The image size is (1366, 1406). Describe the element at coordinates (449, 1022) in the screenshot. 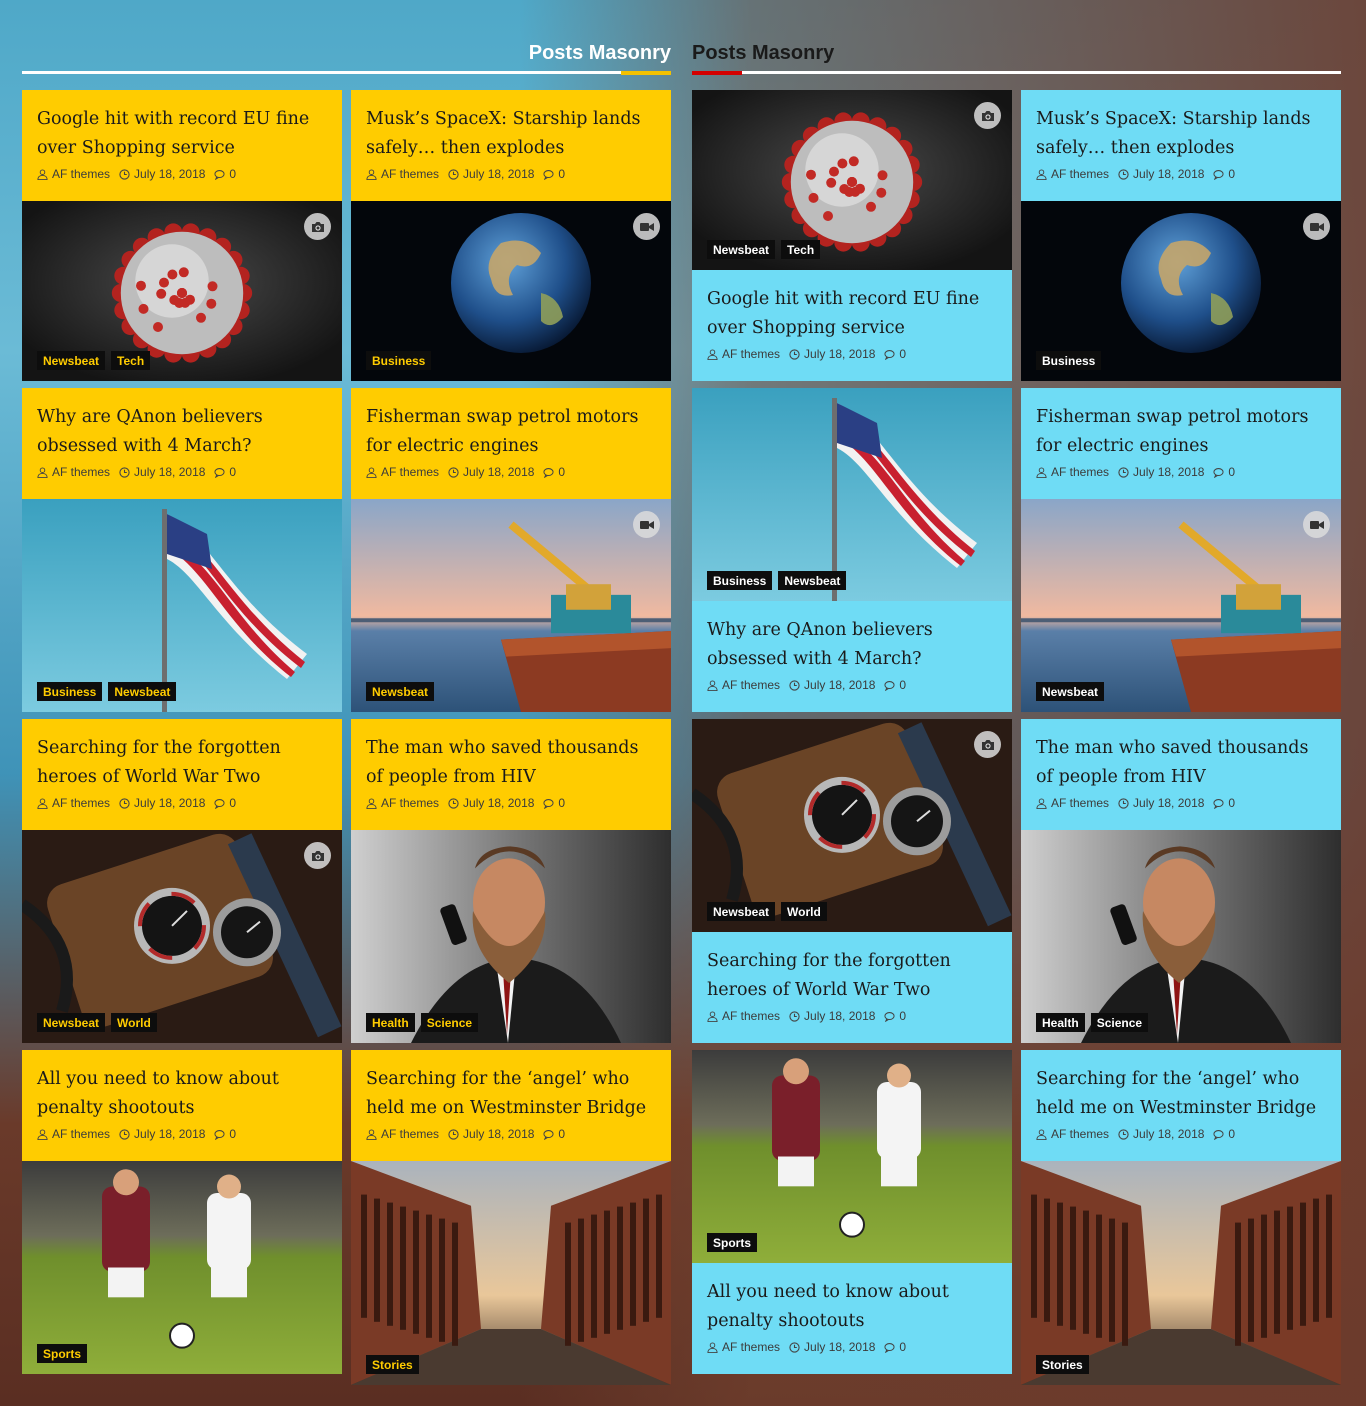

I see `category-tag: Science` at that location.